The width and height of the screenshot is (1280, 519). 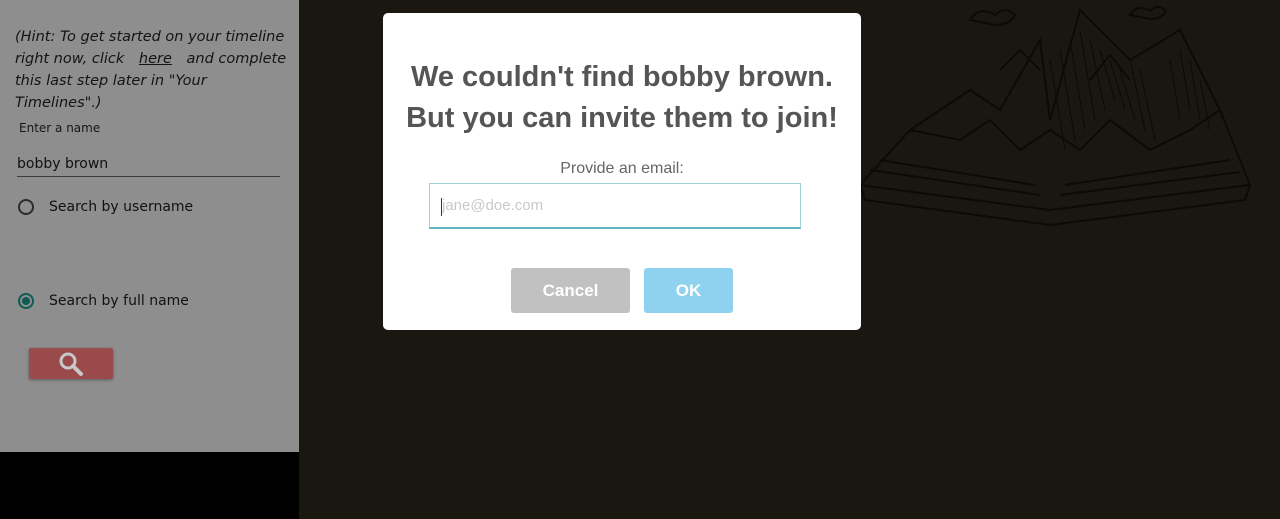 I want to click on dialog-title-line-1: We couldn't find bobby brown., so click(x=622, y=77).